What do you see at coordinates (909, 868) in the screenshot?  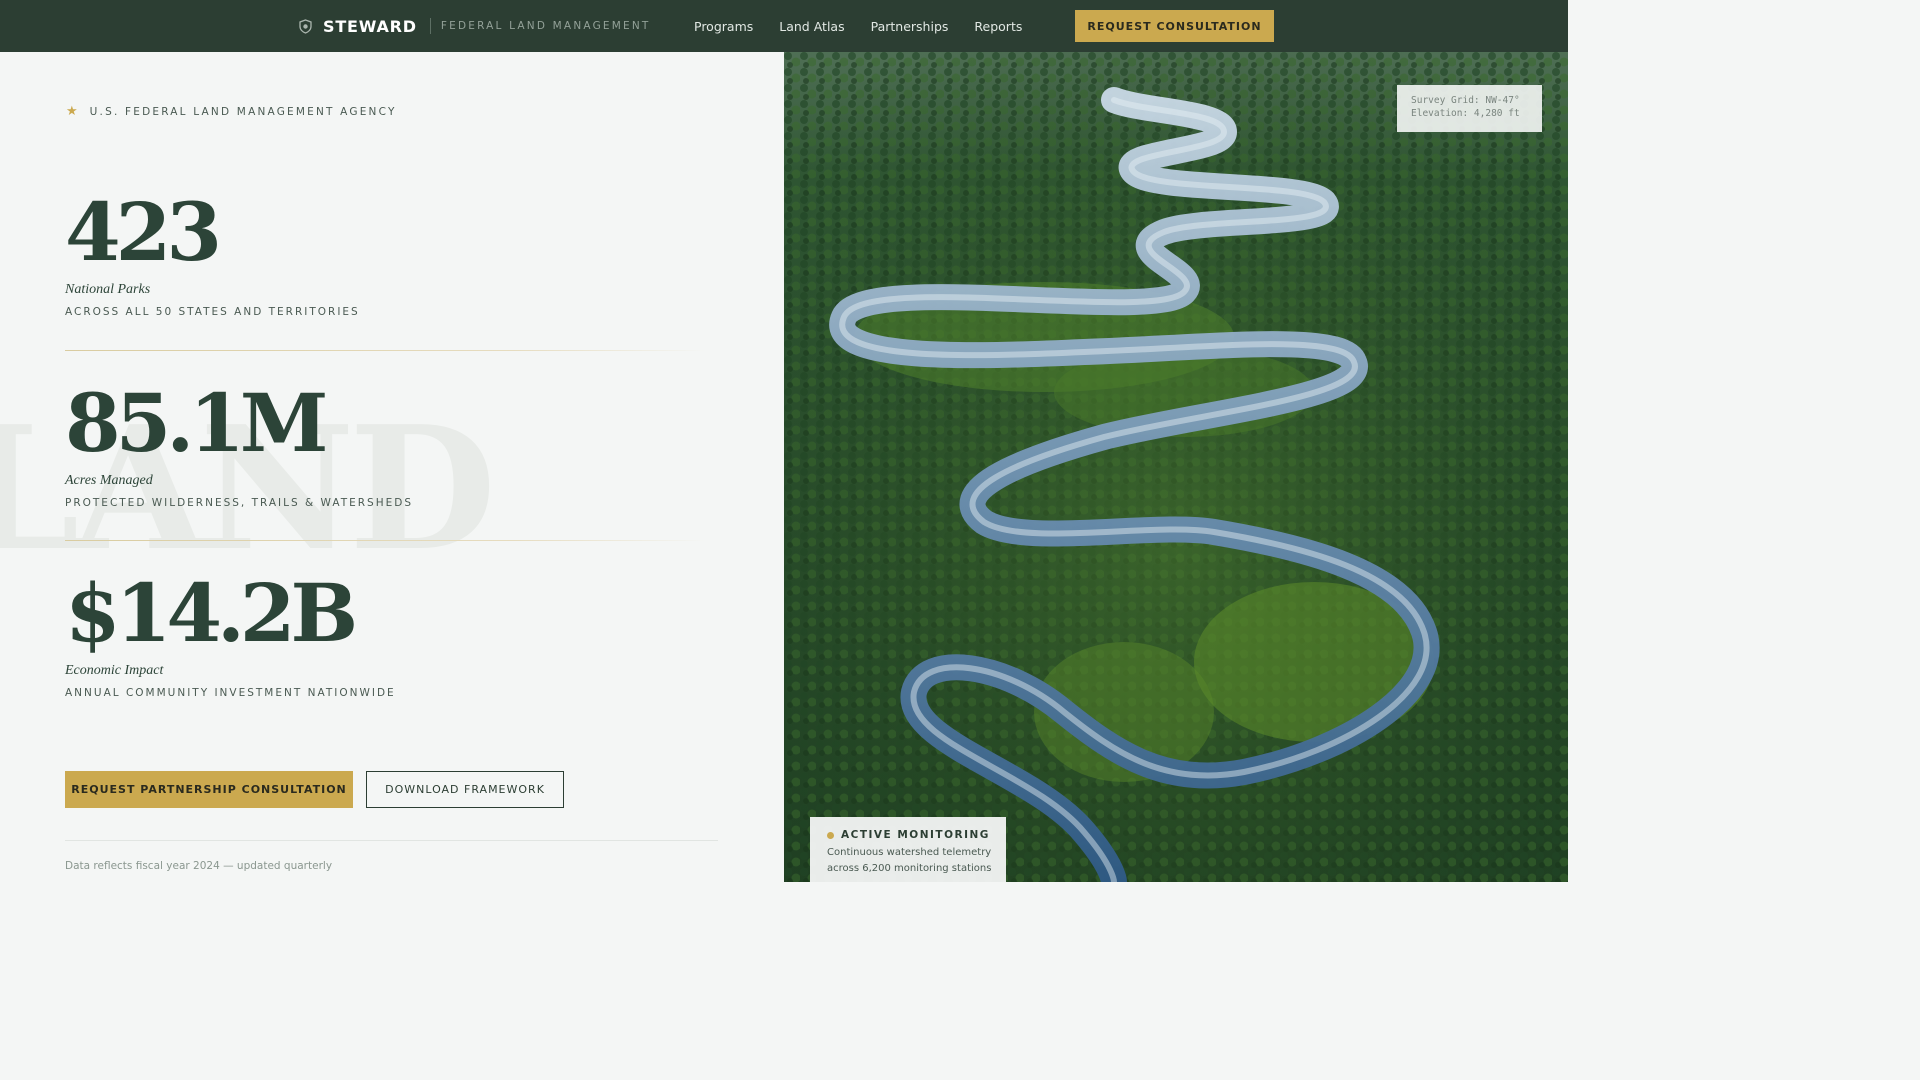 I see `monitor-line-2: across 6,200 monitoring stations` at bounding box center [909, 868].